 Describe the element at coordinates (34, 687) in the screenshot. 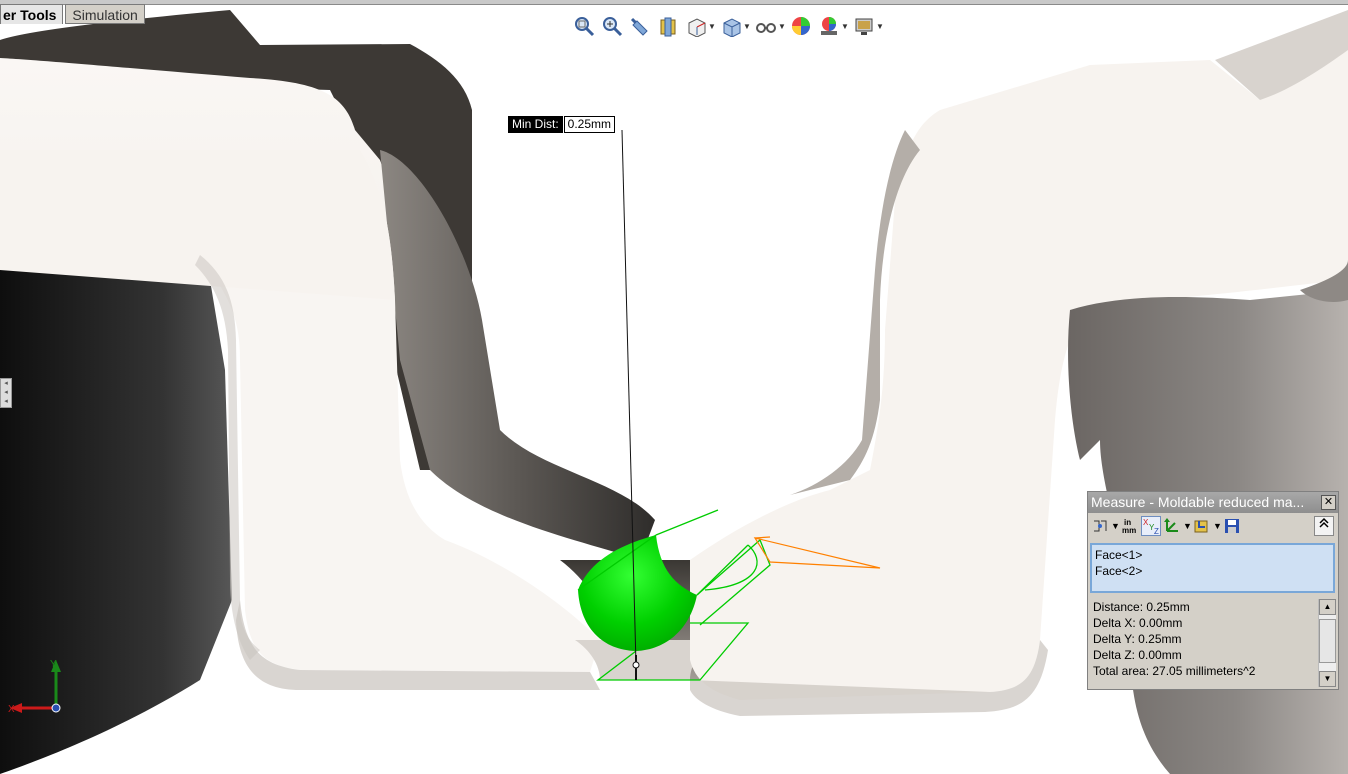

I see `reference-triad: Y X` at that location.